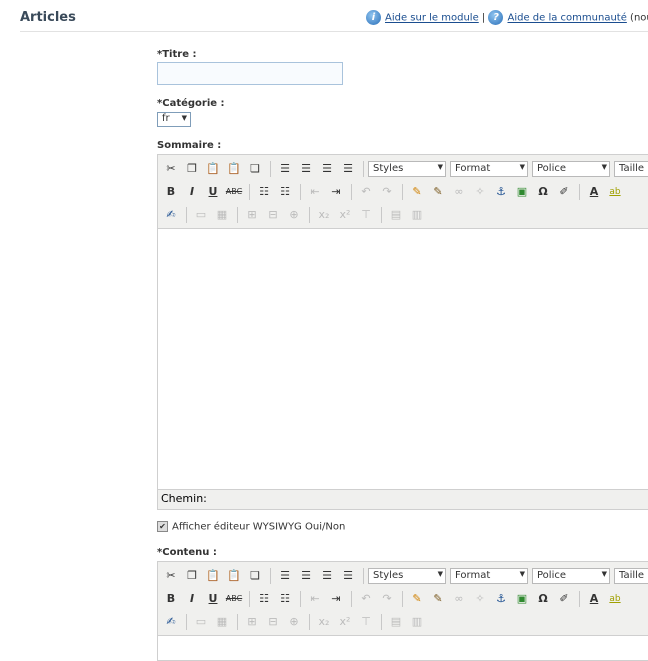 Image resolution: width=648 pixels, height=661 pixels. Describe the element at coordinates (496, 17) in the screenshot. I see `community-help-icon: ?` at that location.